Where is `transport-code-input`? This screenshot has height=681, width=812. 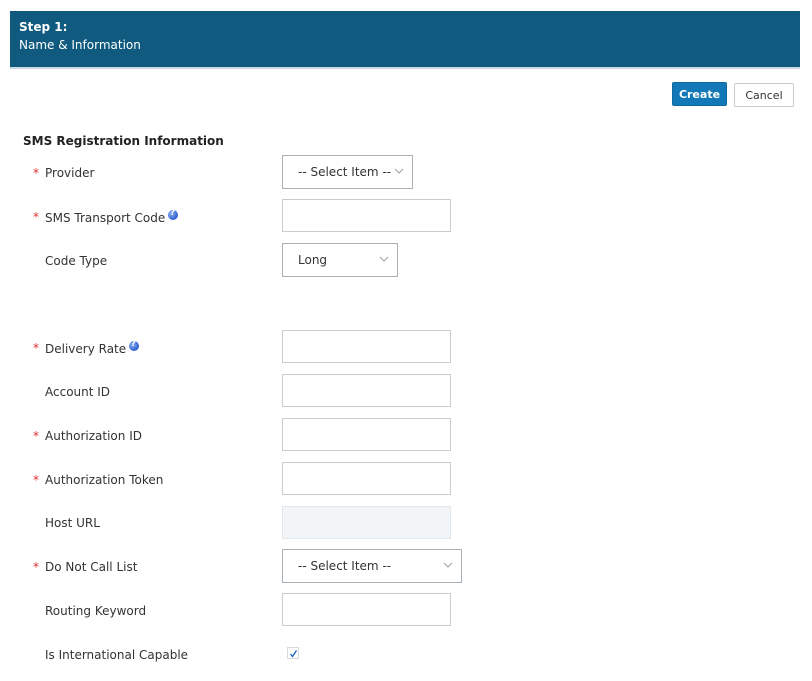 transport-code-input is located at coordinates (366, 215).